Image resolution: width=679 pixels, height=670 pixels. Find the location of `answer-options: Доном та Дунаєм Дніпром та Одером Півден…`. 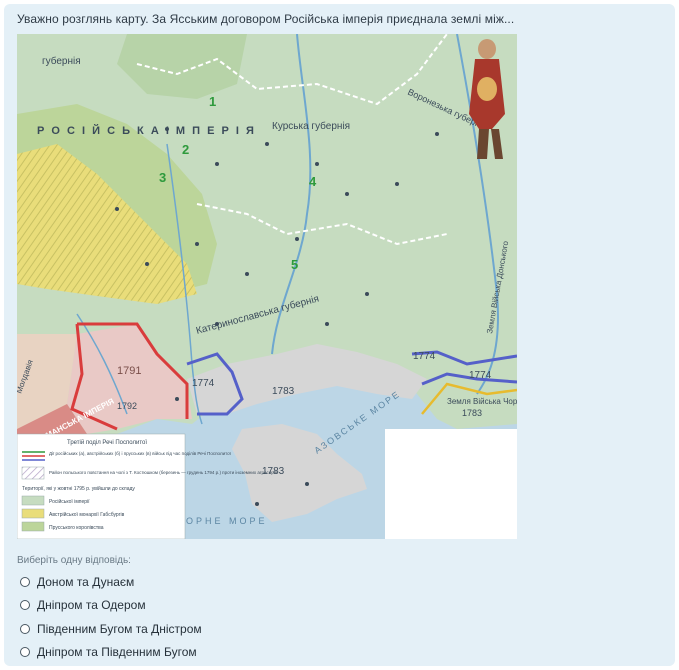

answer-options: Доном та Дунаєм Дніпром та Одером Півден… is located at coordinates (109, 617).